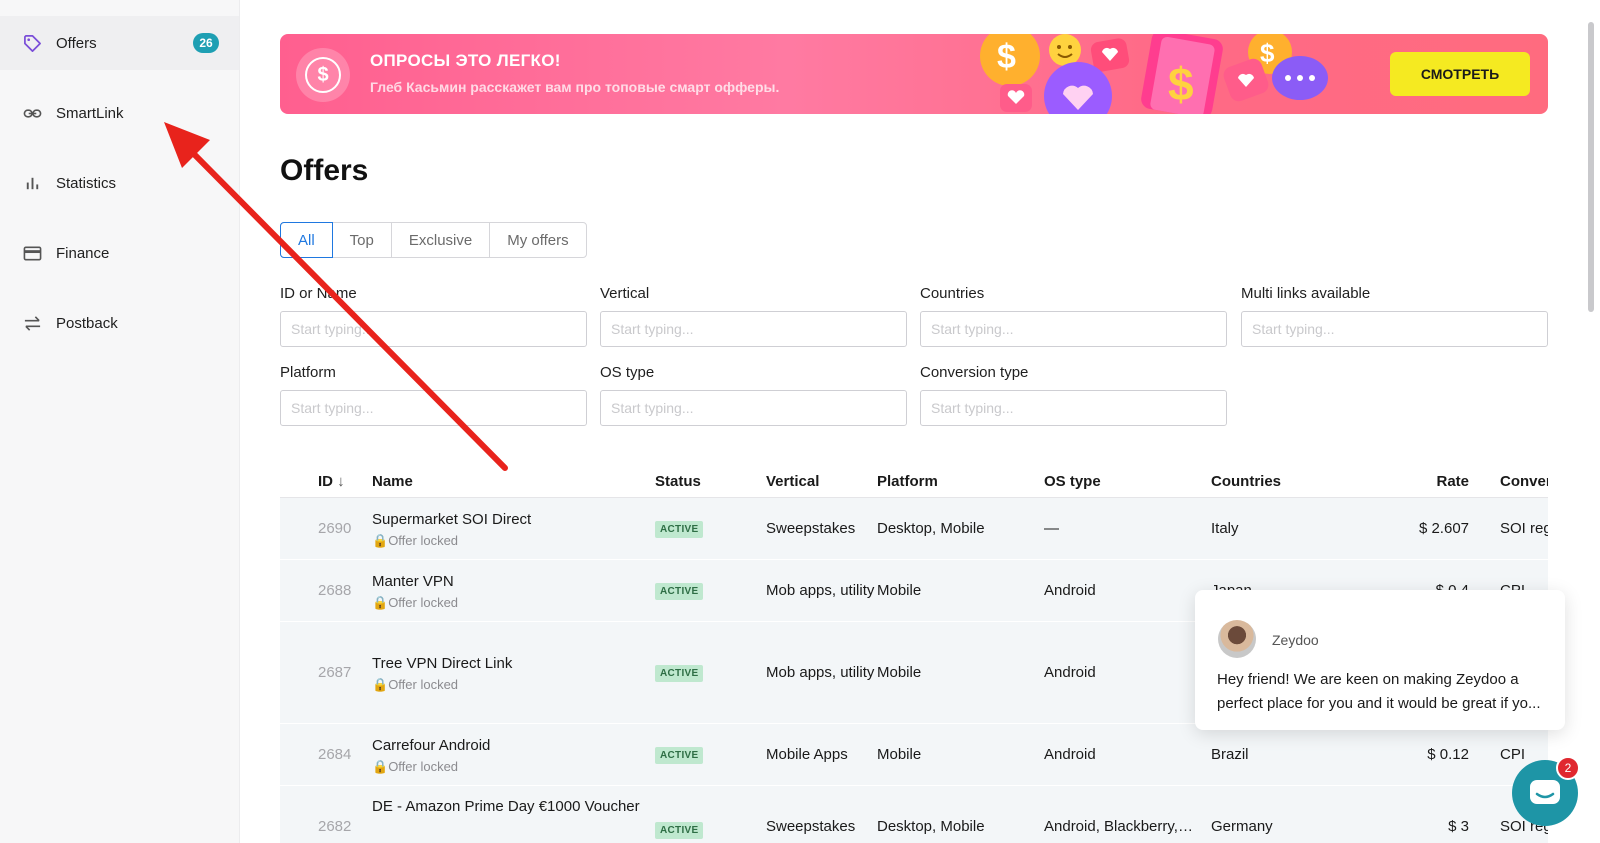  What do you see at coordinates (119, 253) in the screenshot?
I see `sidebar-item-finance: Finance` at bounding box center [119, 253].